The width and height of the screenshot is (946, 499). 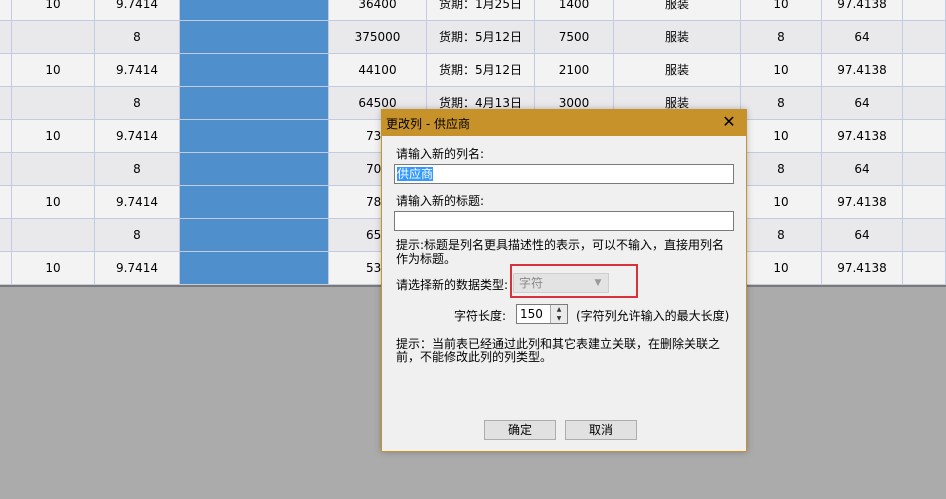 I want to click on table-row: 10 9.7414 44100 货期：5月12日 2100 服装 10 97.4138, so click(x=473, y=70).